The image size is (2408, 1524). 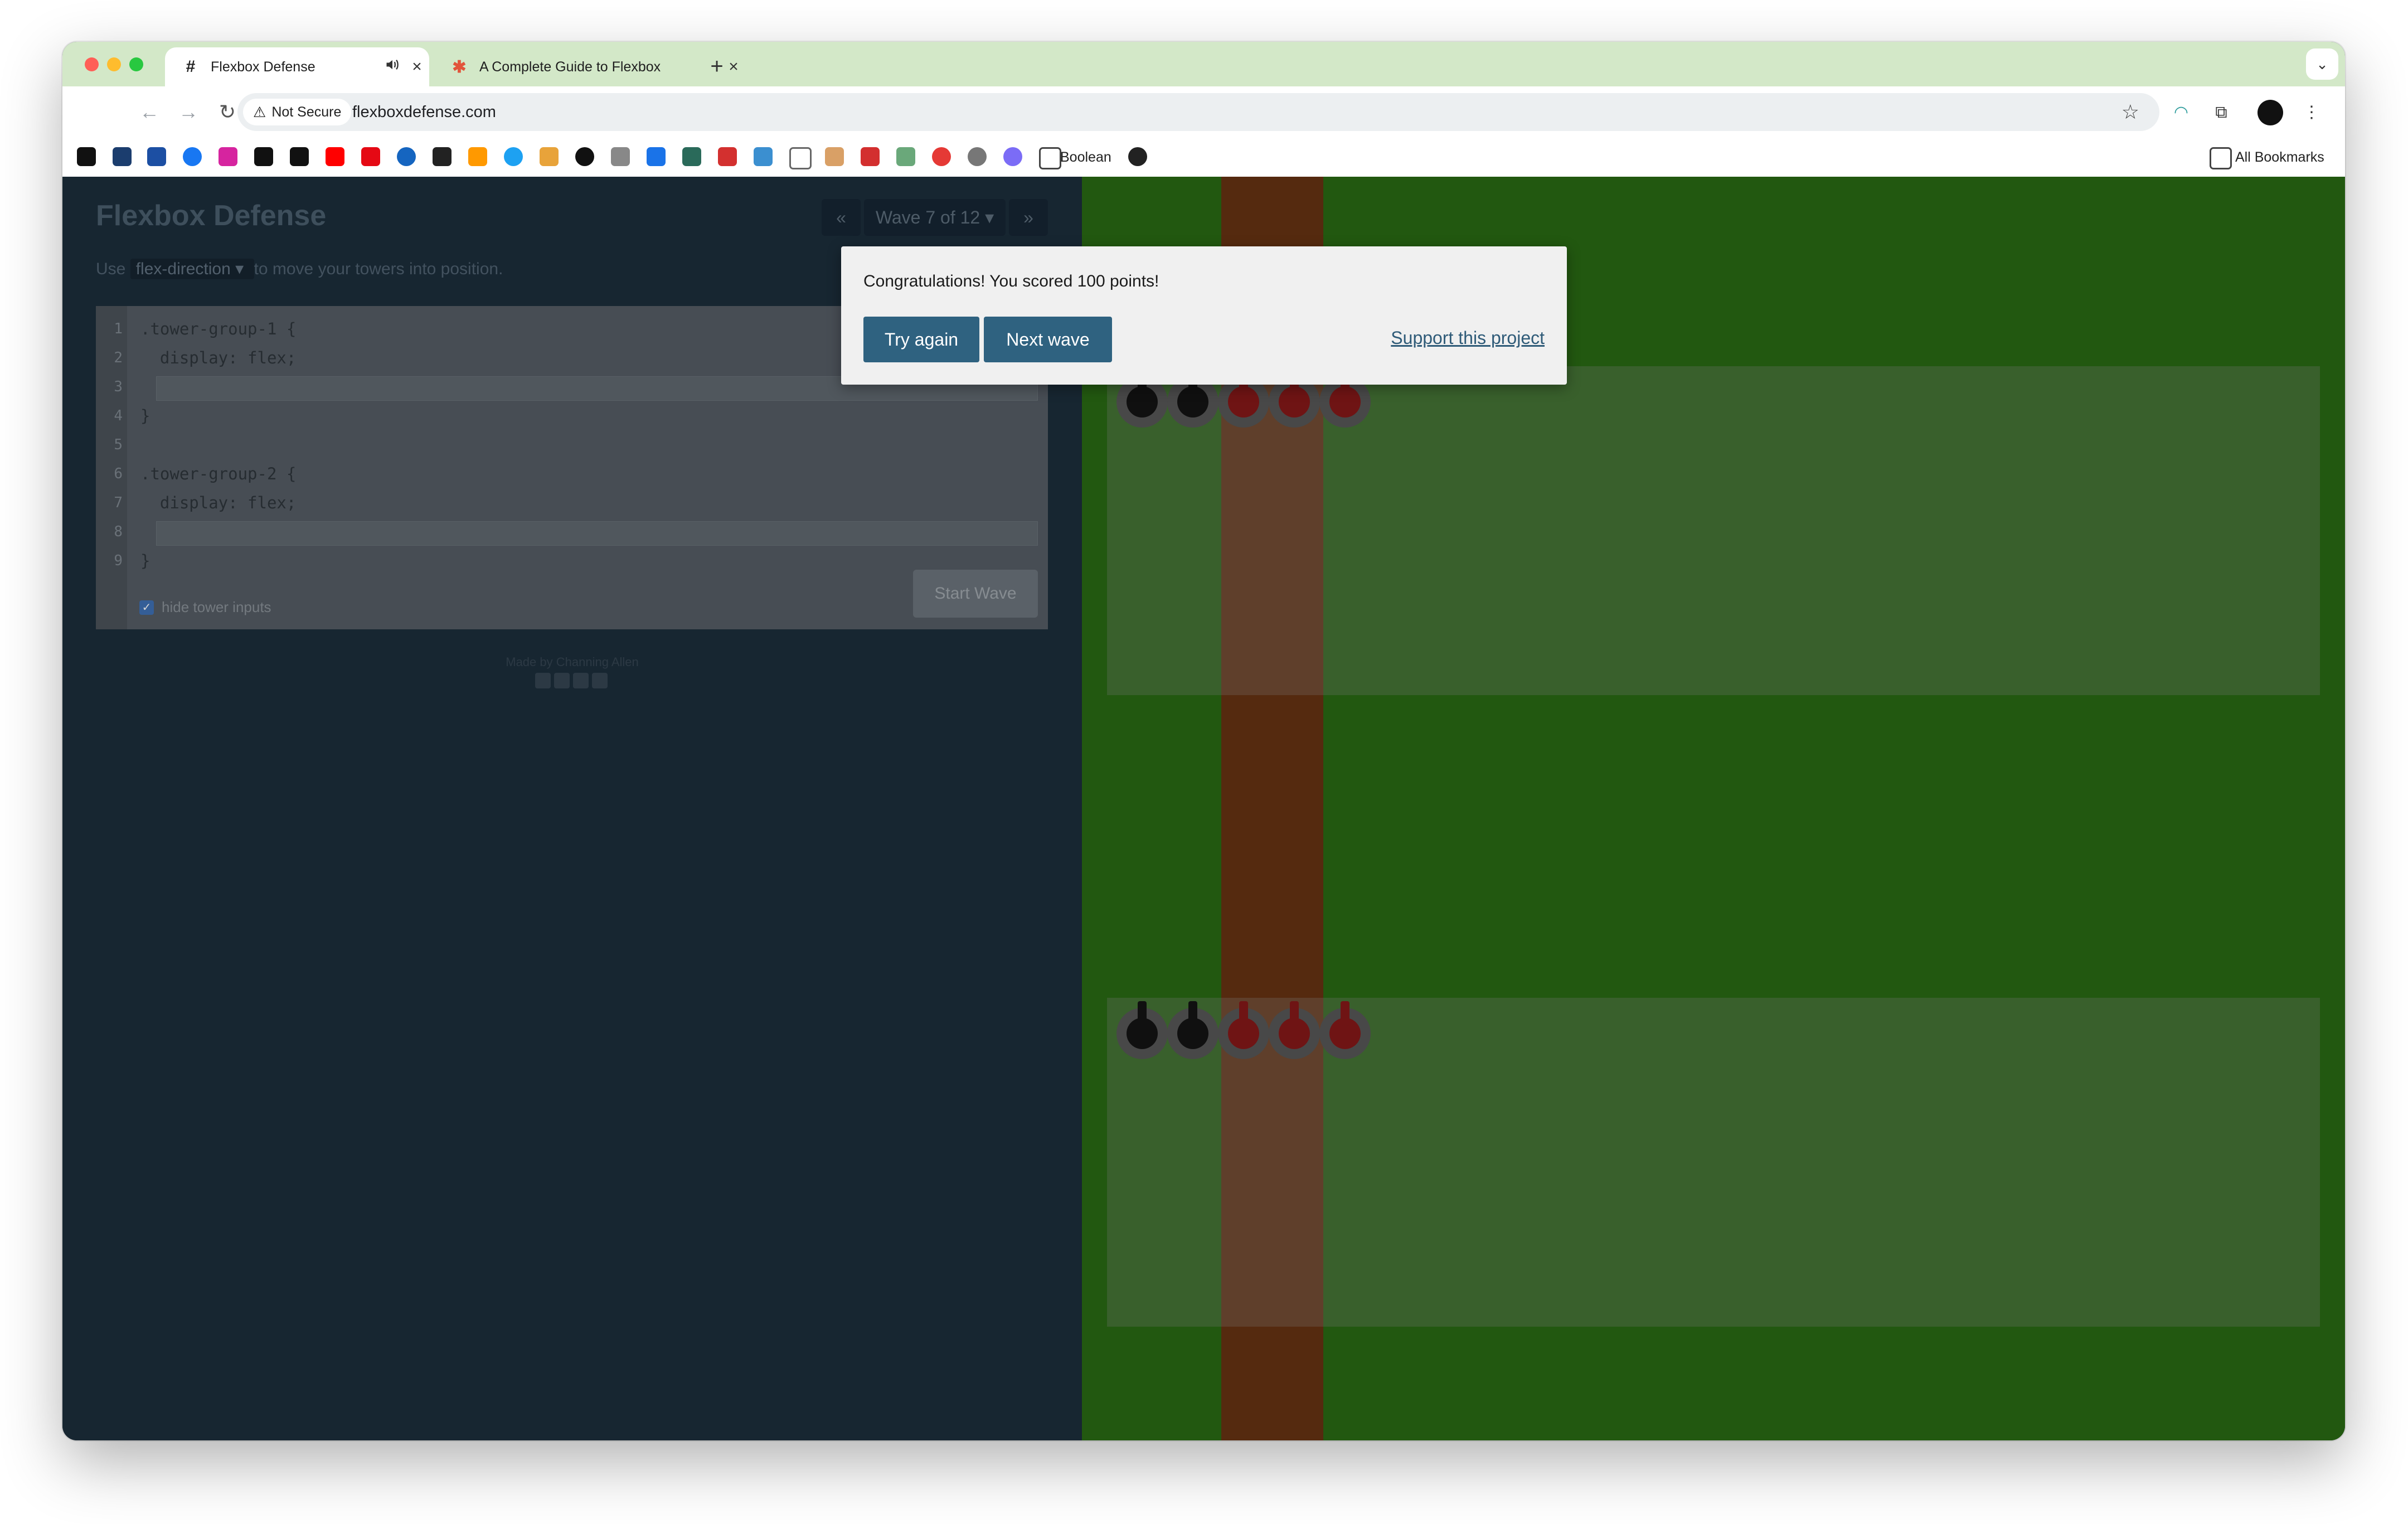 I want to click on hide-inputs-label: hide tower inputs, so click(x=217, y=607).